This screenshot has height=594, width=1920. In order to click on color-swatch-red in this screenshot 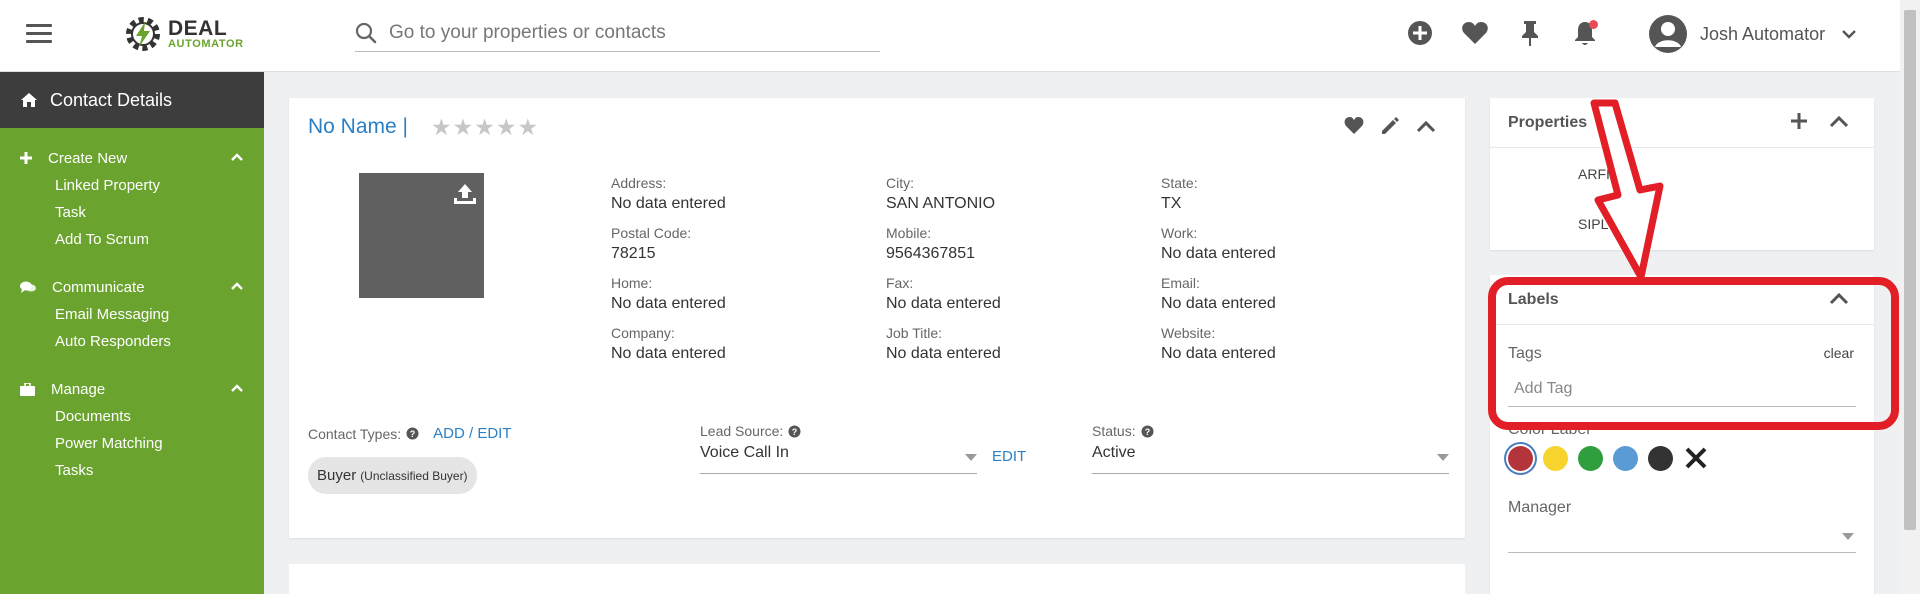, I will do `click(1520, 458)`.